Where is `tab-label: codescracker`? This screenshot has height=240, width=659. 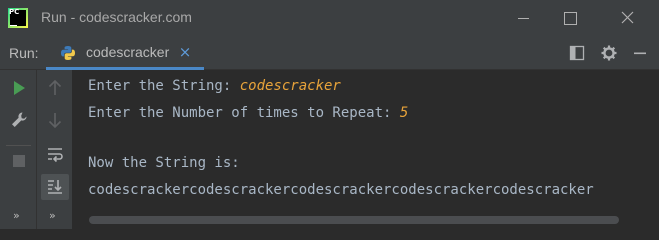
tab-label: codescracker is located at coordinates (128, 52).